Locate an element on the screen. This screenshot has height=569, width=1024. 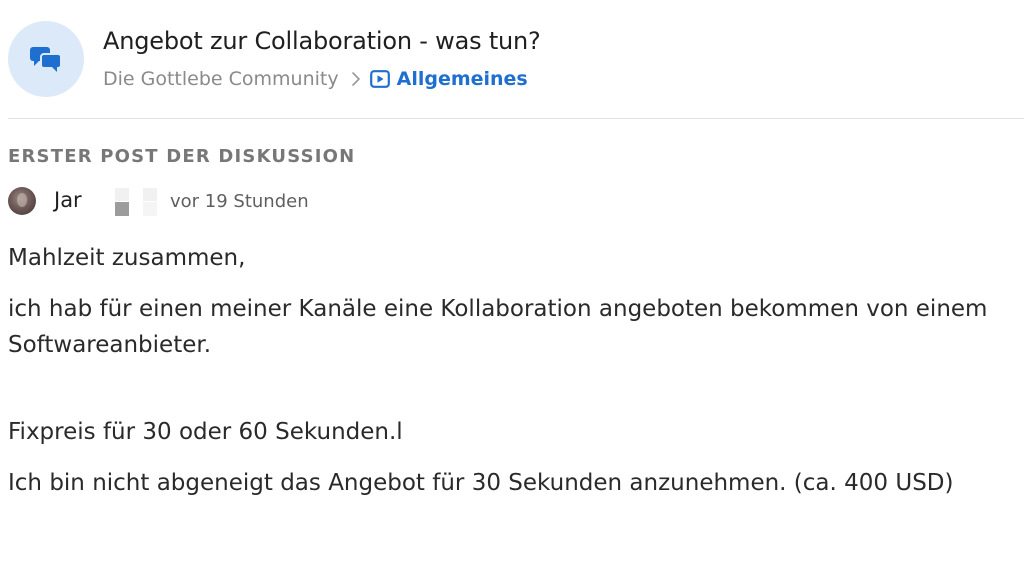
post-author-row: Jar vor 19 Stunden is located at coordinates (308, 201).